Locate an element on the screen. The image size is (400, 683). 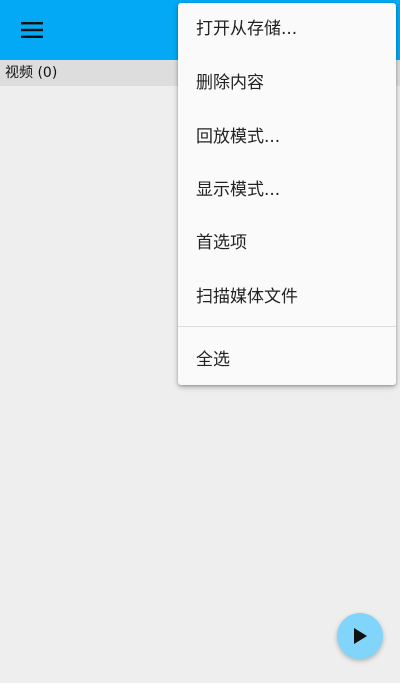
menu-item-delete-content: 删除内容 is located at coordinates (287, 83).